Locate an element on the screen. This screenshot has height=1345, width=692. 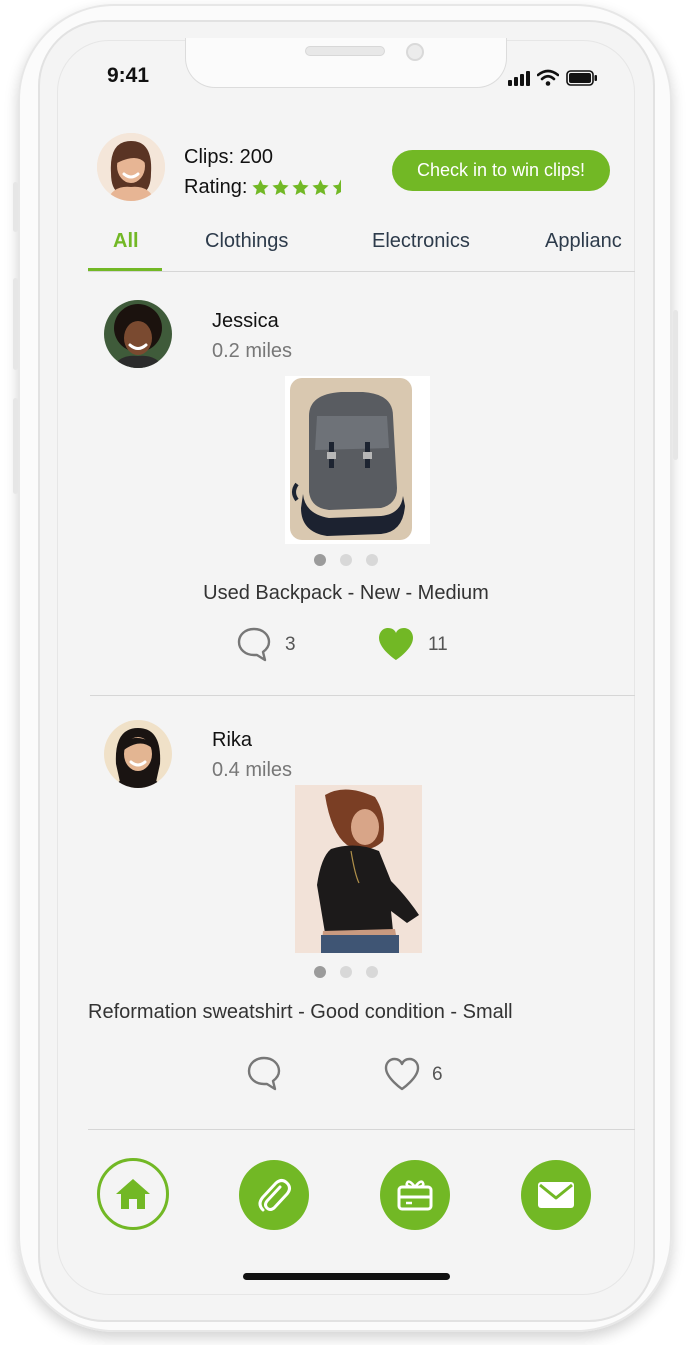
nav-messages-button is located at coordinates (556, 1195).